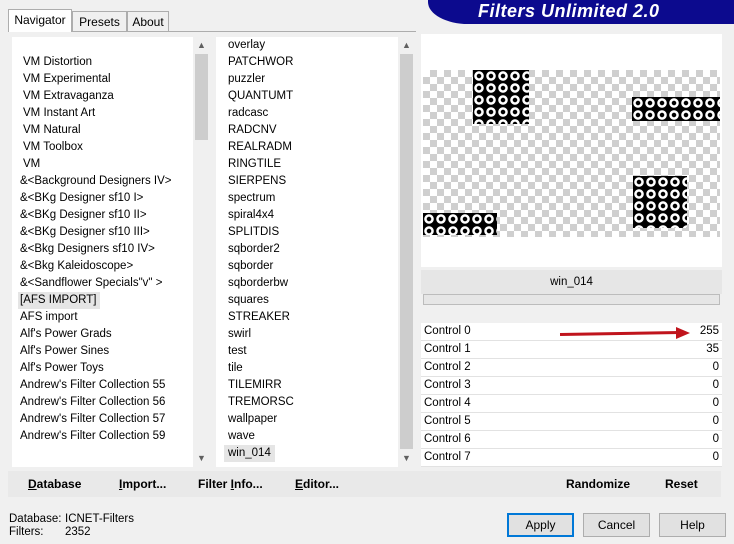 This screenshot has height=544, width=734. Describe the element at coordinates (63, 79) in the screenshot. I see `list-item: VM Experimental` at that location.